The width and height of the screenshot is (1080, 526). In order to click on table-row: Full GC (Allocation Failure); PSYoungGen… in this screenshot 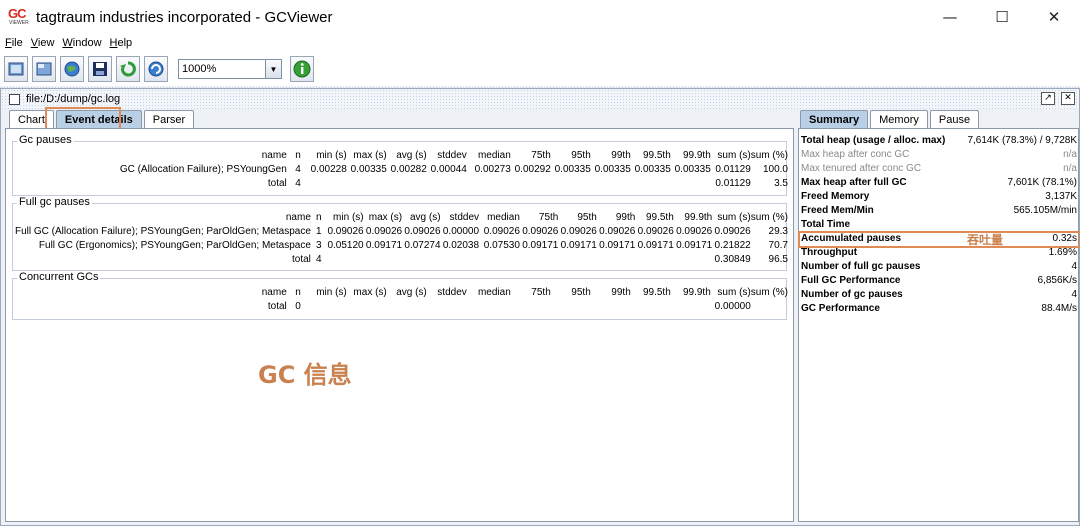, I will do `click(401, 231)`.